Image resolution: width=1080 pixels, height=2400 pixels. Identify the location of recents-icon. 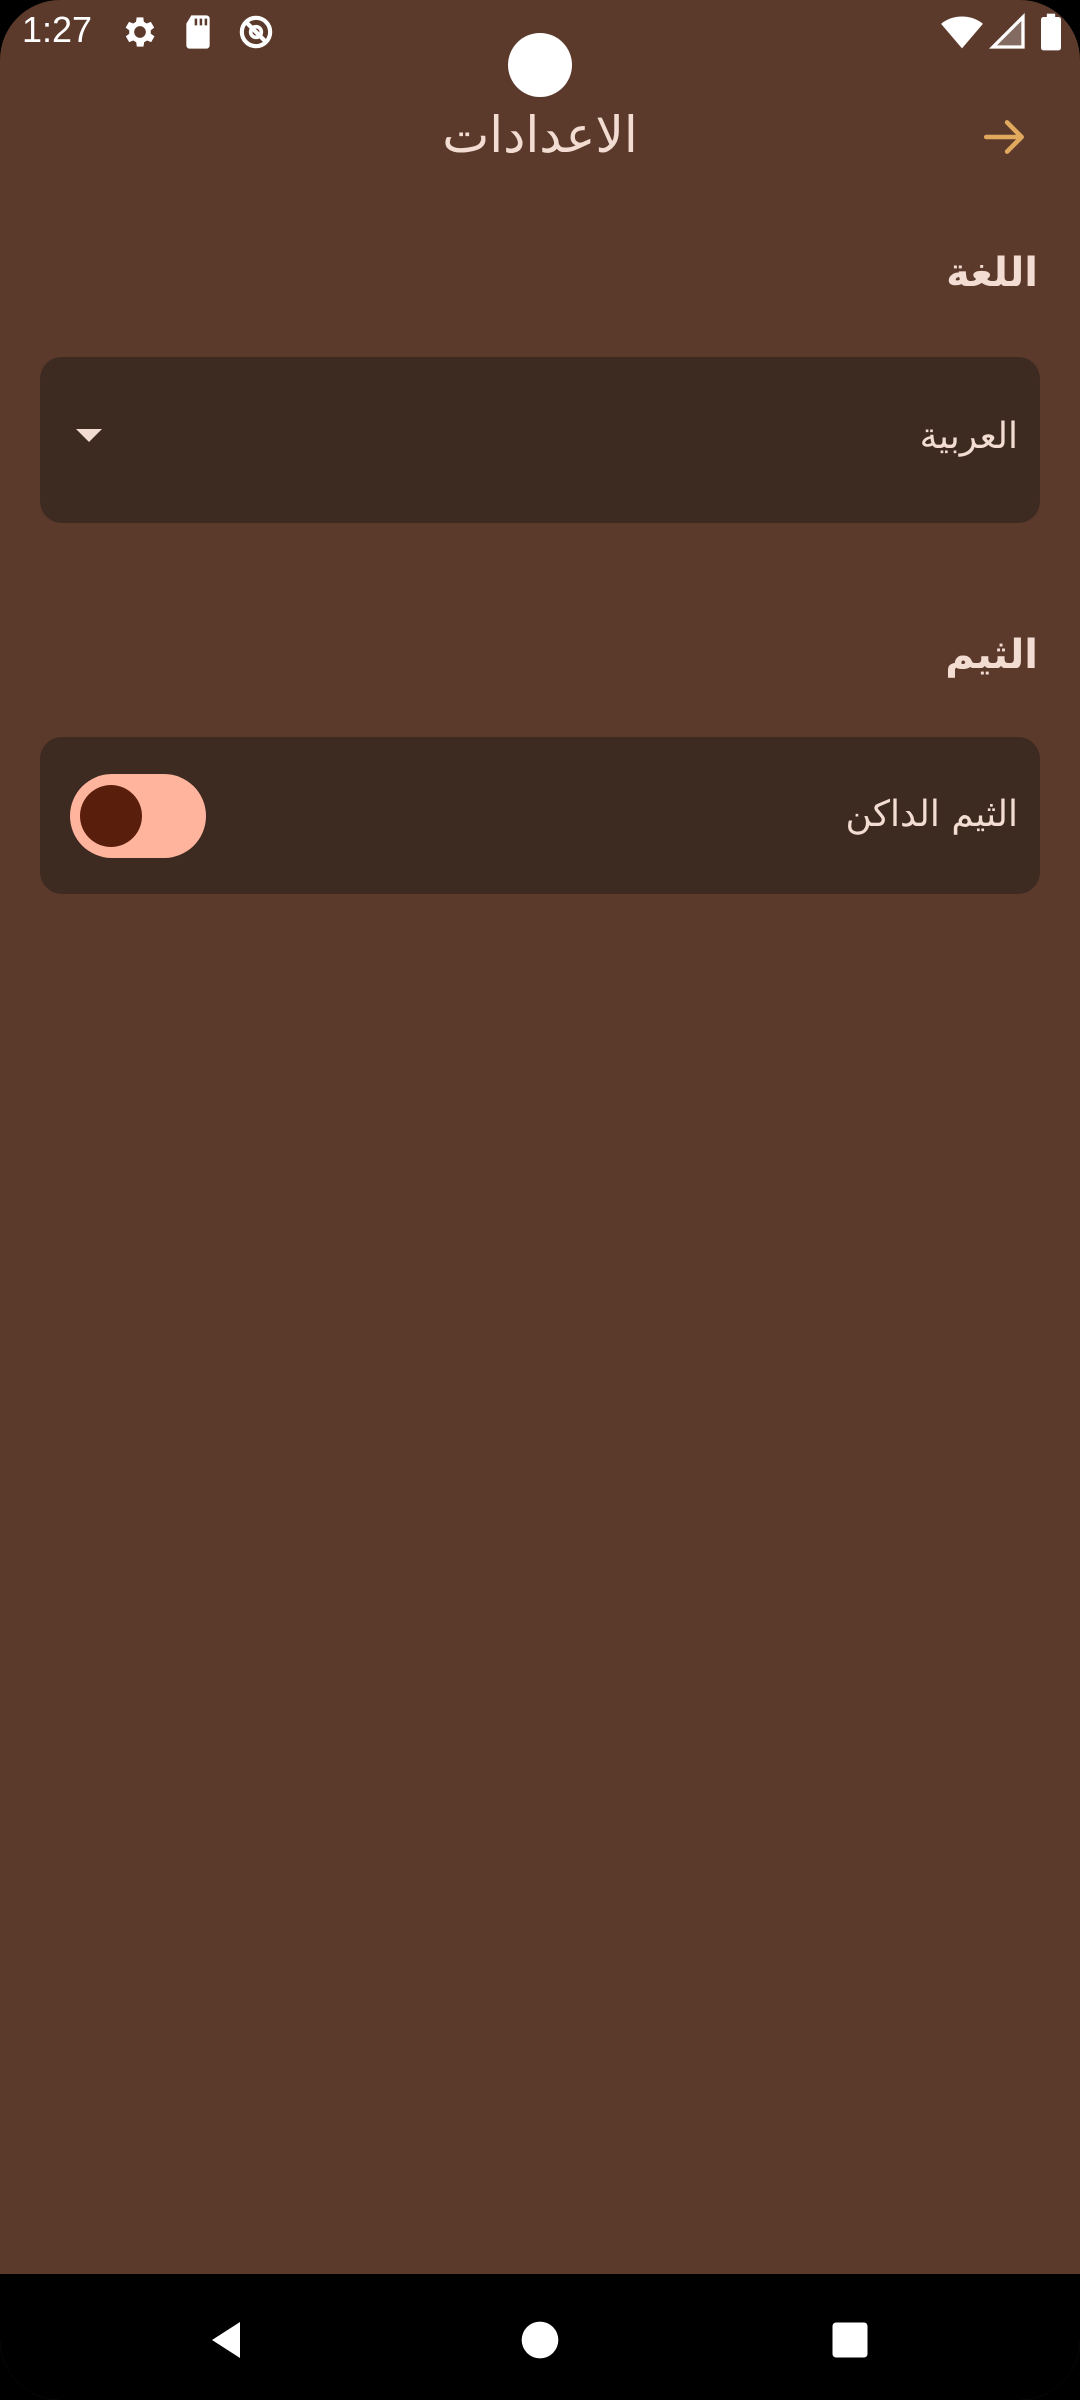
(850, 2342).